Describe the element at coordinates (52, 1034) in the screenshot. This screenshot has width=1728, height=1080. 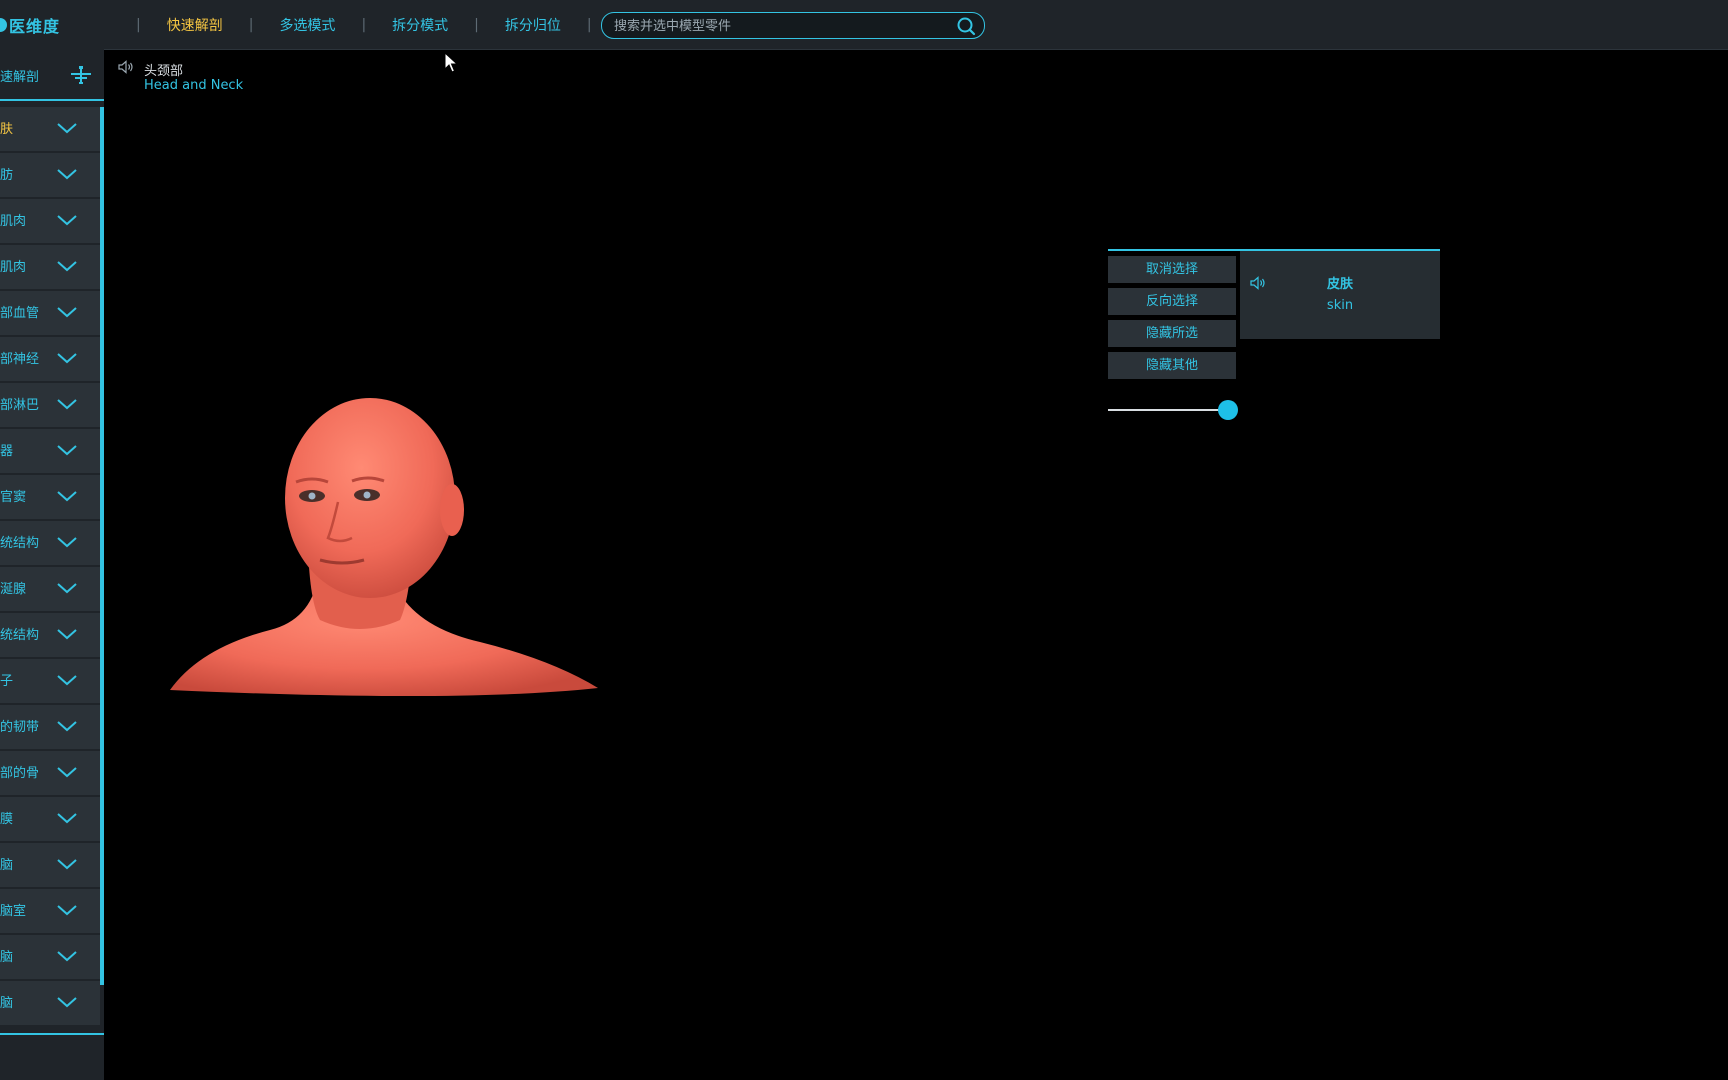
I see `sidebar-divider` at that location.